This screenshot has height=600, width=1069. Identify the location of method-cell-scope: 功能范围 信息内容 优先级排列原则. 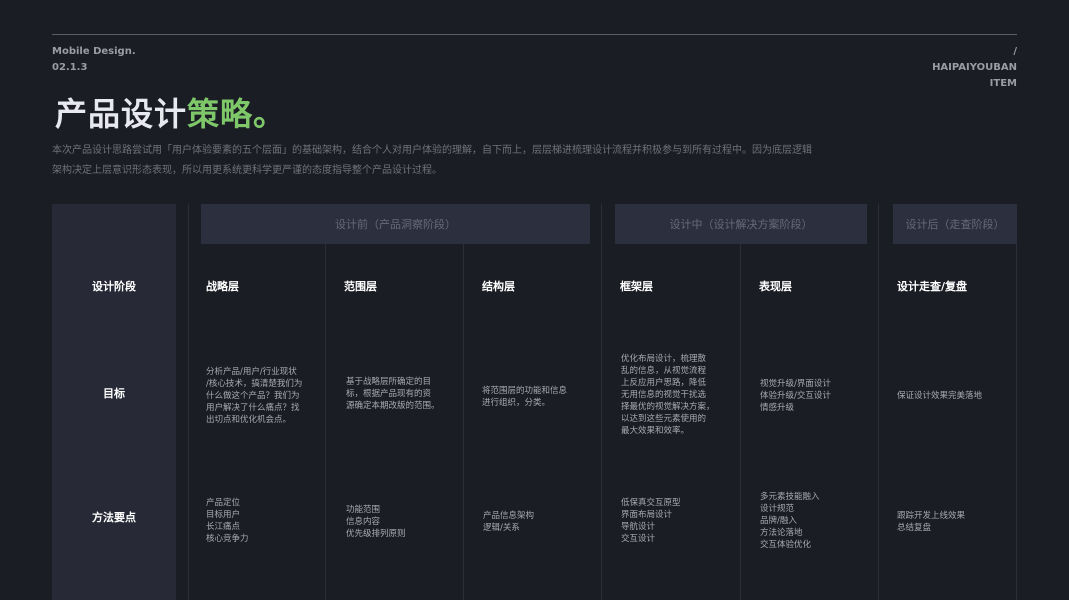
(376, 522).